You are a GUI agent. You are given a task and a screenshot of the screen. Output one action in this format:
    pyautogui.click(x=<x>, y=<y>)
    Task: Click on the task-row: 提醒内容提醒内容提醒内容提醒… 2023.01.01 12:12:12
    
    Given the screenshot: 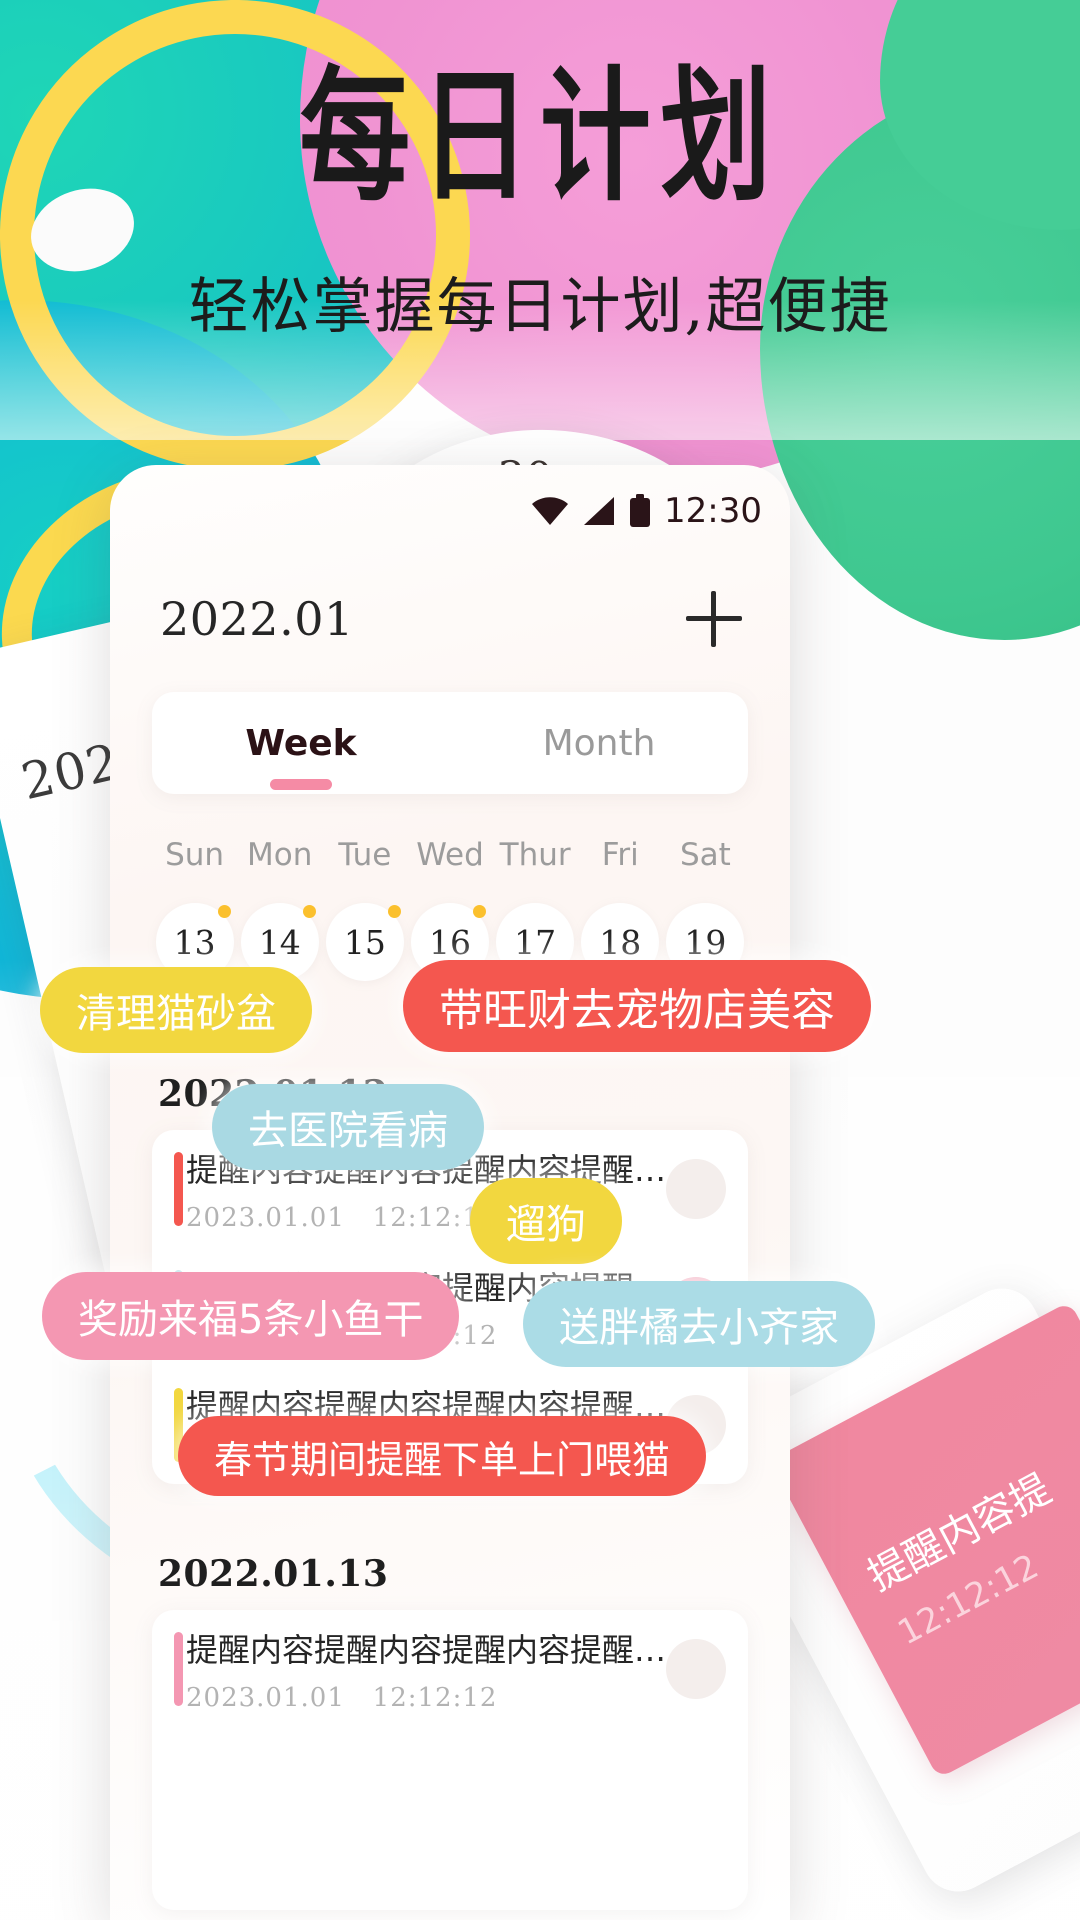 What is the action you would take?
    pyautogui.click(x=450, y=1669)
    